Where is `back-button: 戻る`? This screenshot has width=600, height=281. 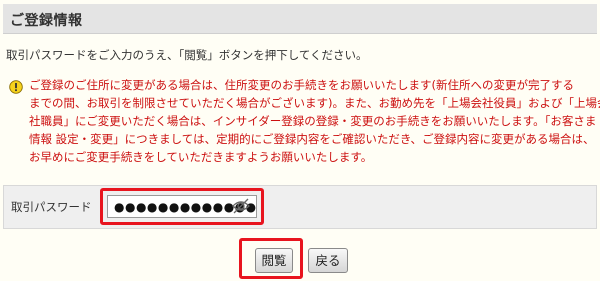 back-button: 戻る is located at coordinates (328, 260).